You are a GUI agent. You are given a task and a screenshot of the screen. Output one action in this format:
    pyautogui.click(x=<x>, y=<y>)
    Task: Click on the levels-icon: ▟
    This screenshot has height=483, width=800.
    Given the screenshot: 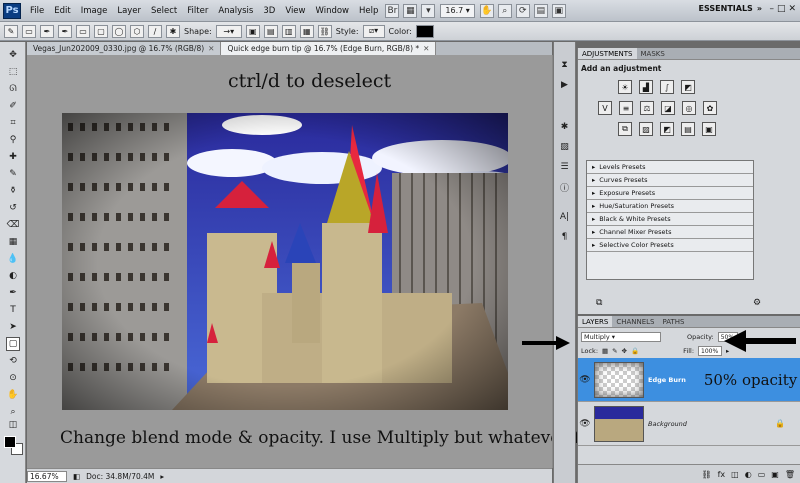 What is the action you would take?
    pyautogui.click(x=646, y=87)
    